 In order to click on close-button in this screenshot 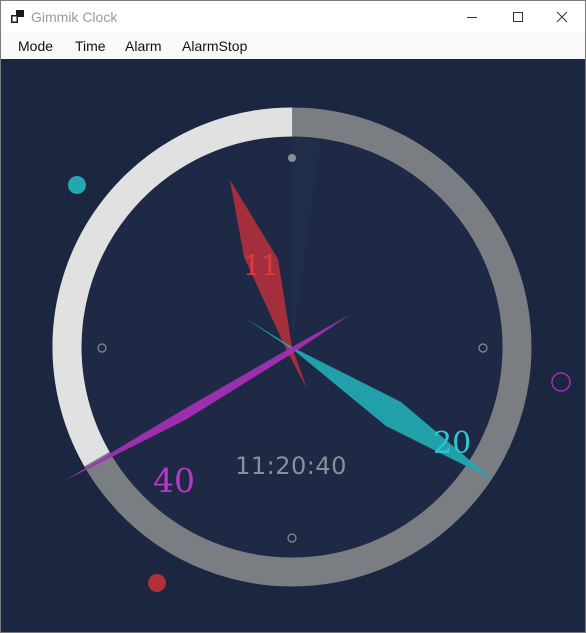, I will do `click(562, 16)`.